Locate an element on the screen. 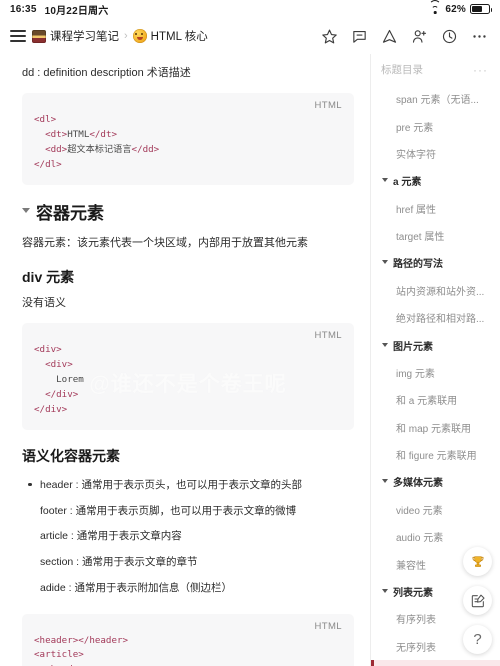 Image resolution: width=500 pixels, height=666 pixels. more-dots-icon: ··· is located at coordinates (480, 70).